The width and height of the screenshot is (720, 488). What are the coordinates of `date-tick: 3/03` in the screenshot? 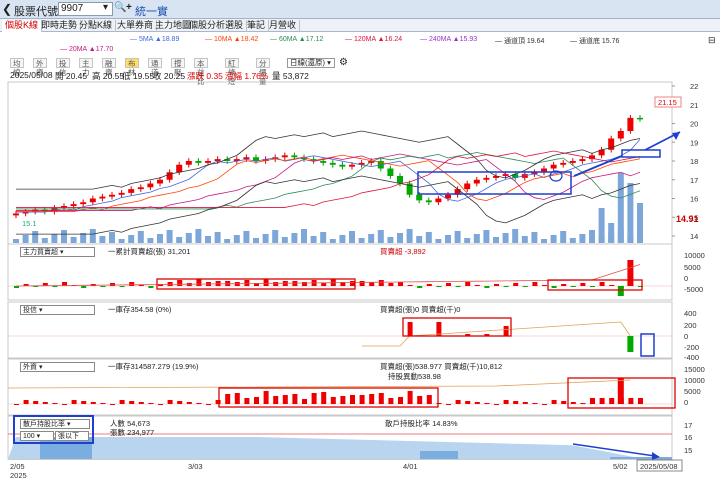 It's located at (195, 466).